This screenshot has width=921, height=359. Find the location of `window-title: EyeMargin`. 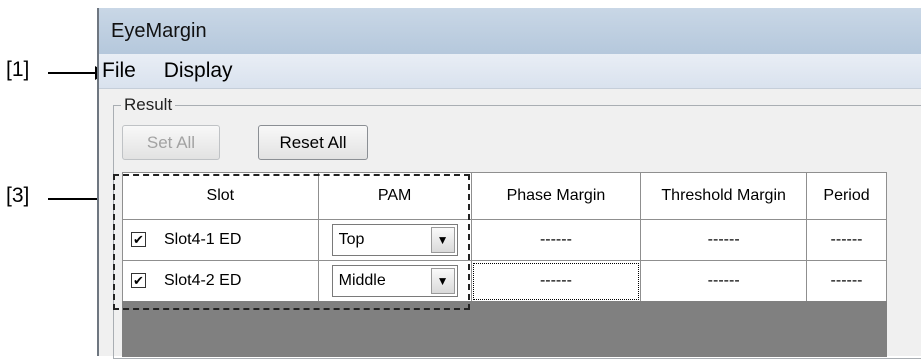

window-title: EyeMargin is located at coordinates (510, 31).